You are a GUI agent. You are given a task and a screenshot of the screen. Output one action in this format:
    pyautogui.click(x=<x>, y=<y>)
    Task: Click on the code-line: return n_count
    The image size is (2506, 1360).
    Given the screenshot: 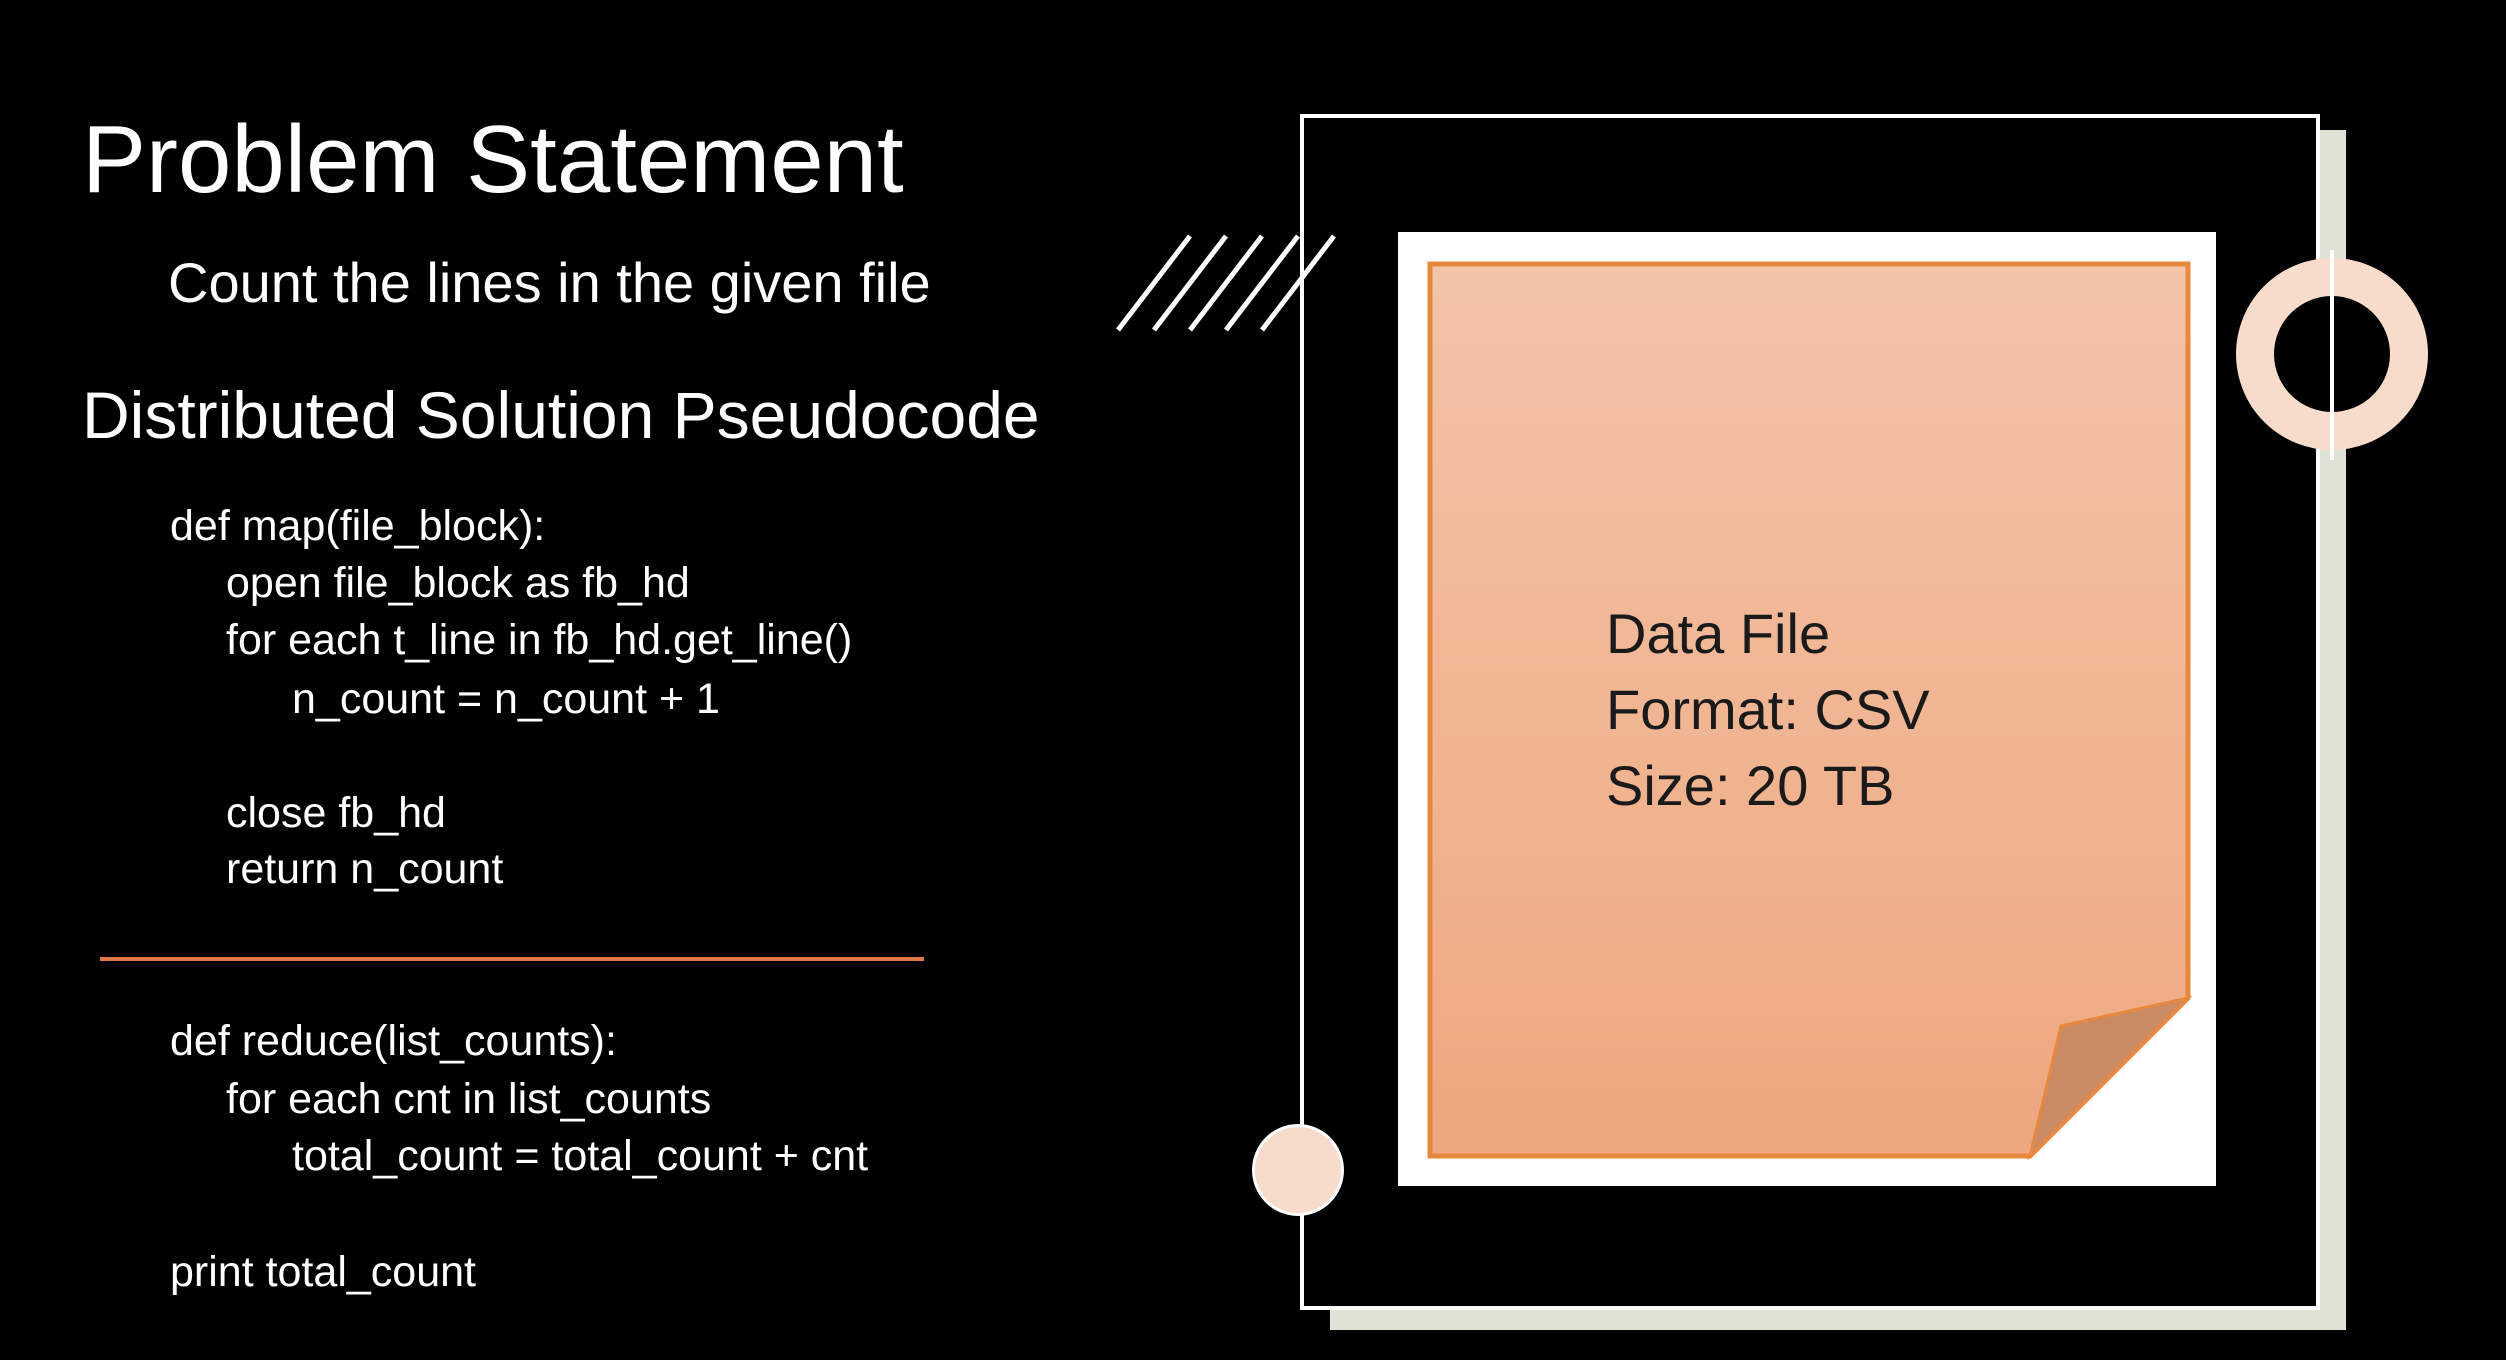 What is the action you would take?
    pyautogui.click(x=365, y=869)
    